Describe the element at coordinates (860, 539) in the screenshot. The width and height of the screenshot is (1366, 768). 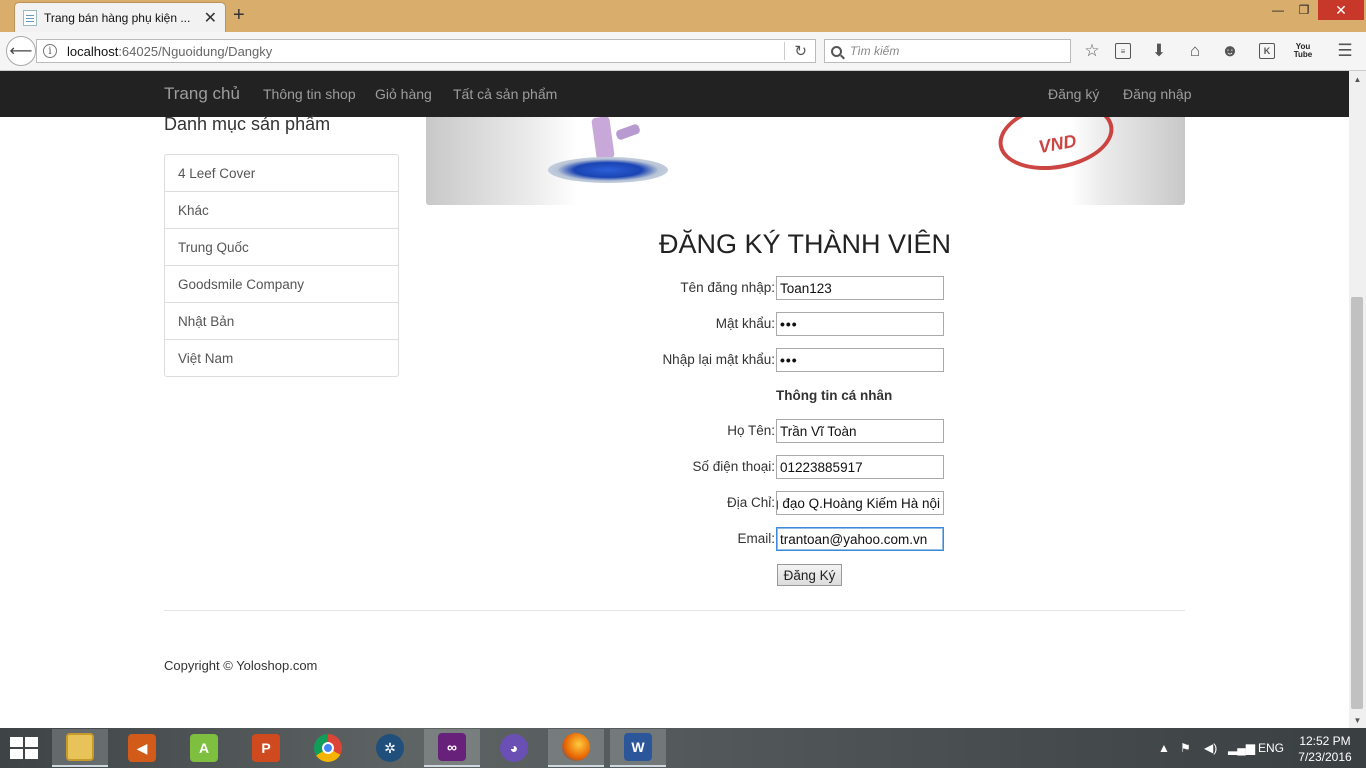
I see `email-field: trantoan@yahoo.com.vn` at that location.